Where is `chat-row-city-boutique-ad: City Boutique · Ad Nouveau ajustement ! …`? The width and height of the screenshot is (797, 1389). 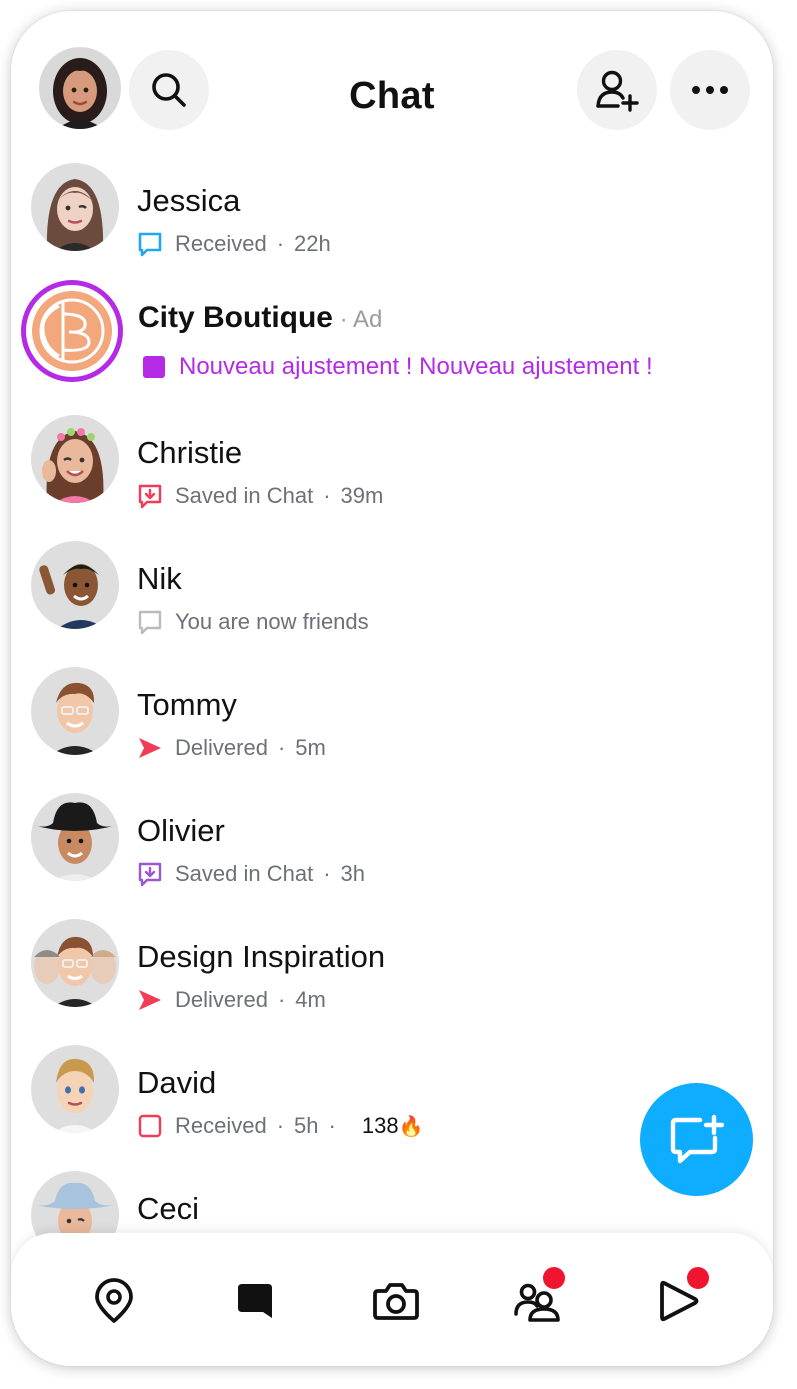
chat-row-city-boutique-ad: City Boutique · Ad Nouveau ajustement ! … is located at coordinates (392, 339).